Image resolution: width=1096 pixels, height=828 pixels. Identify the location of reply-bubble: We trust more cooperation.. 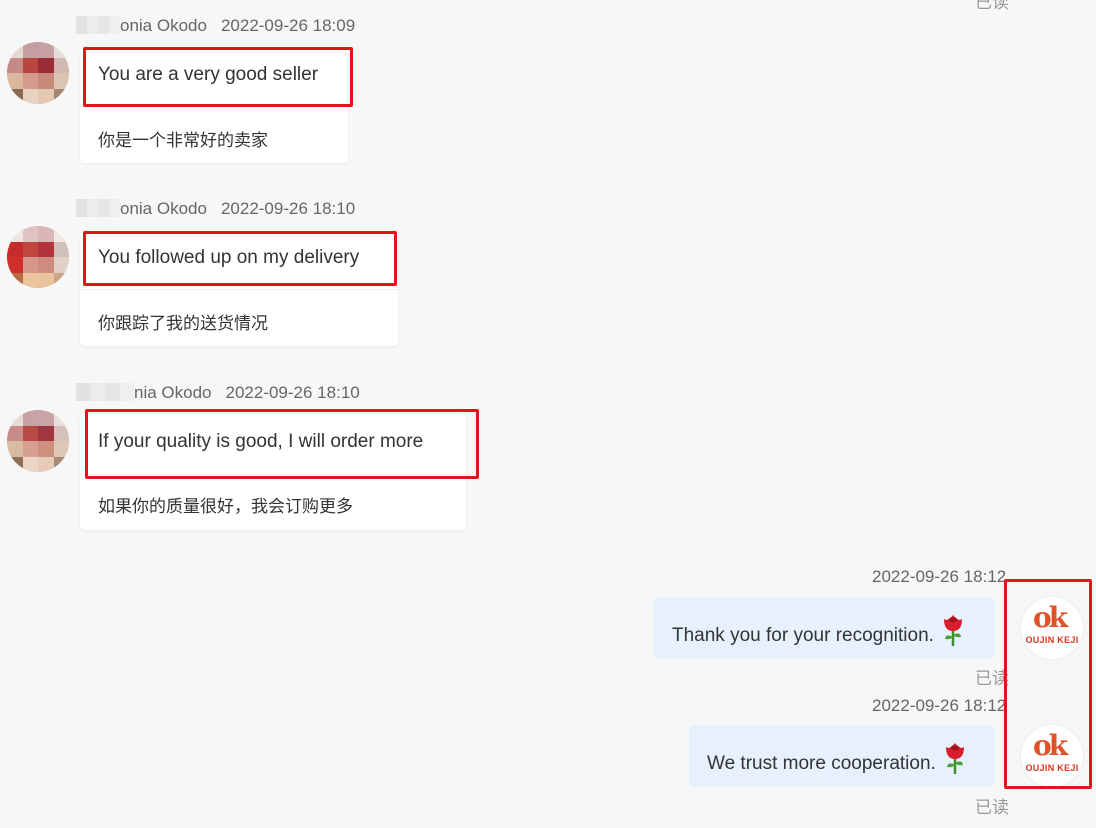
(841, 756).